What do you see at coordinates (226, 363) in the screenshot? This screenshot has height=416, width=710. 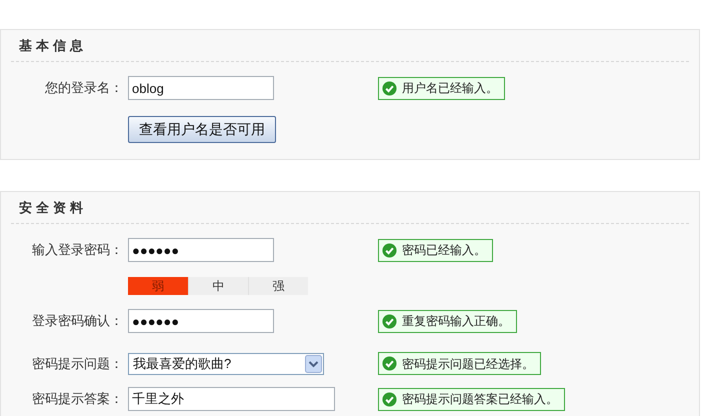 I see `select-field: 我最喜爱的歌曲?` at bounding box center [226, 363].